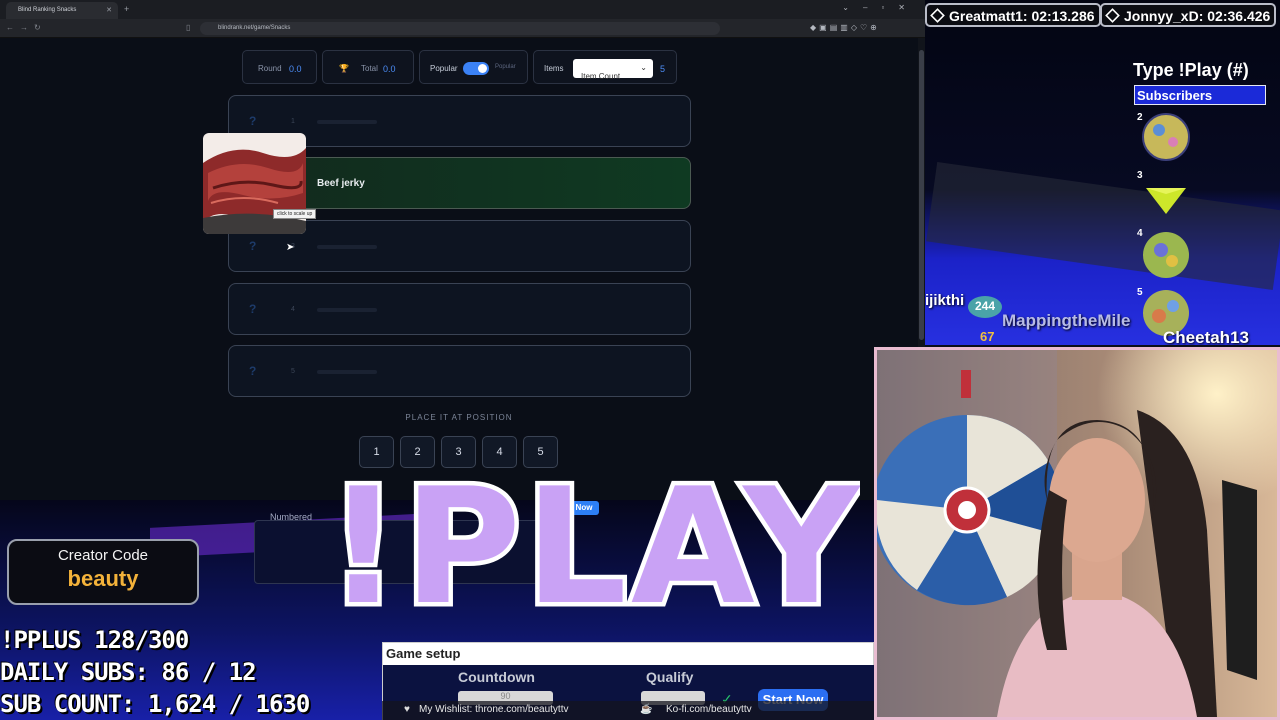  What do you see at coordinates (643, 67) in the screenshot?
I see `chevron-down-icon: ⌄` at bounding box center [643, 67].